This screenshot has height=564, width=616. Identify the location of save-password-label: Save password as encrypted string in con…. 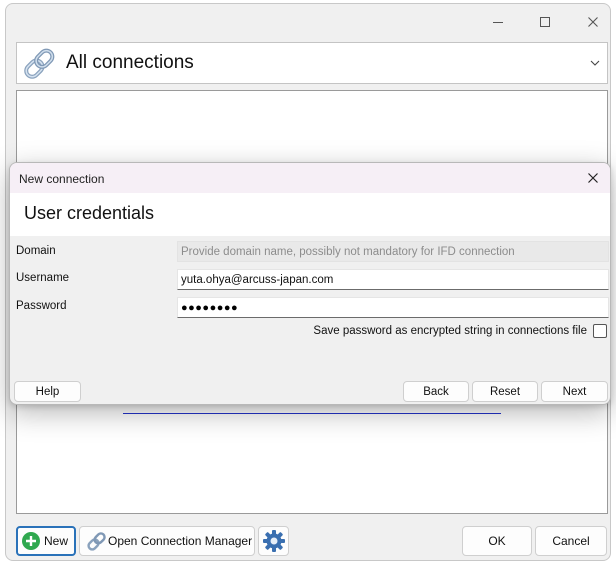
(450, 331).